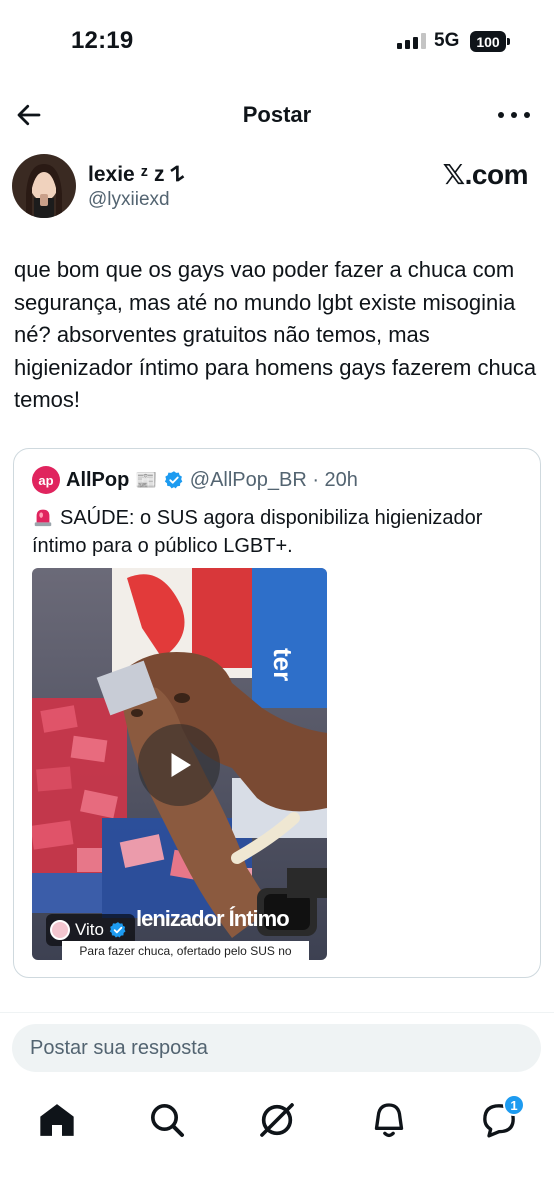 Image resolution: width=554 pixels, height=1200 pixels. What do you see at coordinates (146, 479) in the screenshot?
I see `newspaper-emoji: 📰` at bounding box center [146, 479].